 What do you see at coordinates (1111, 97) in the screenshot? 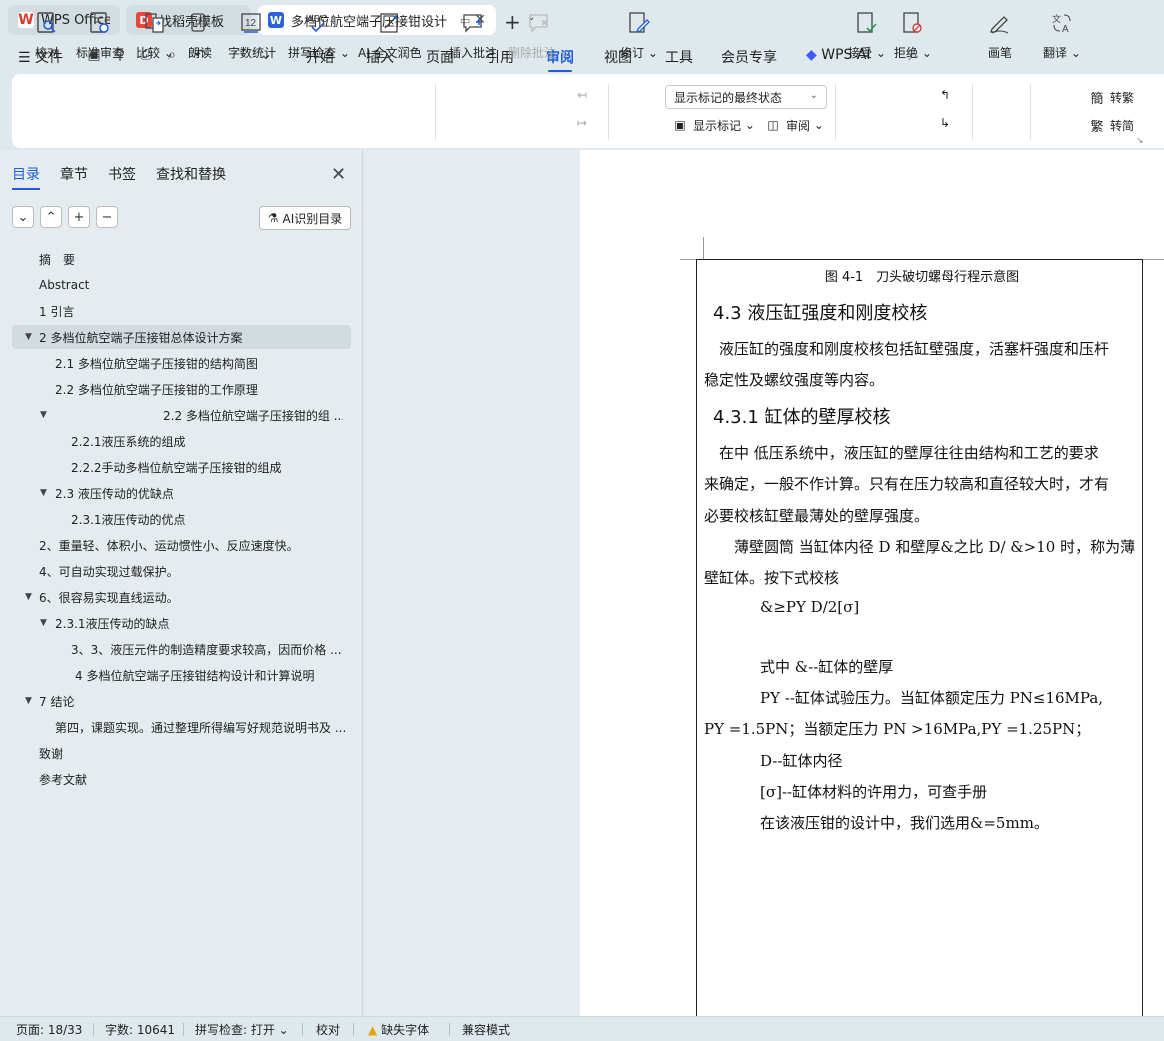
I see `to-traditional-button: 簡转繁` at bounding box center [1111, 97].